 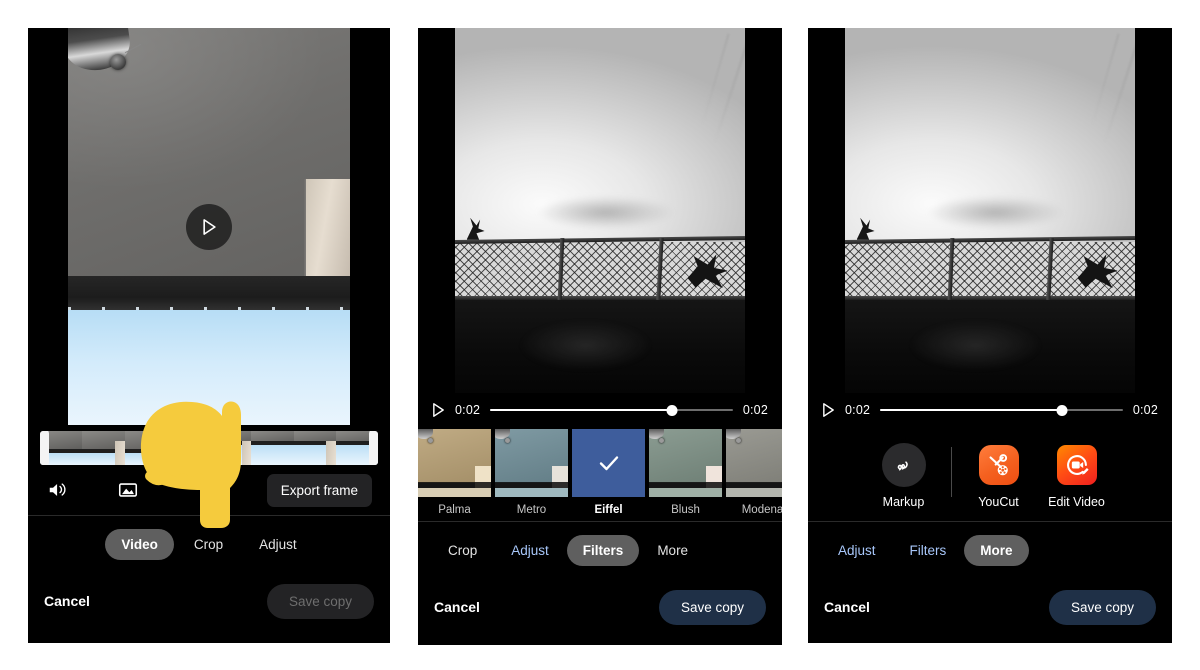 I want to click on more-app-label: Markup, so click(x=903, y=502).